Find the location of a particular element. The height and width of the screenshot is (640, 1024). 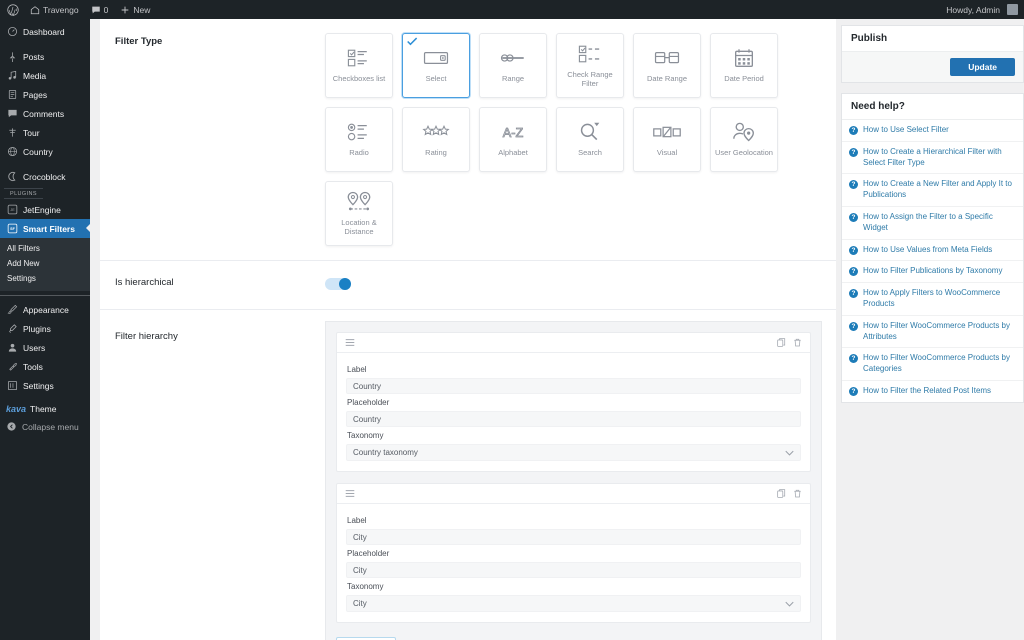

kava-logo-icon: kava is located at coordinates (16, 409).